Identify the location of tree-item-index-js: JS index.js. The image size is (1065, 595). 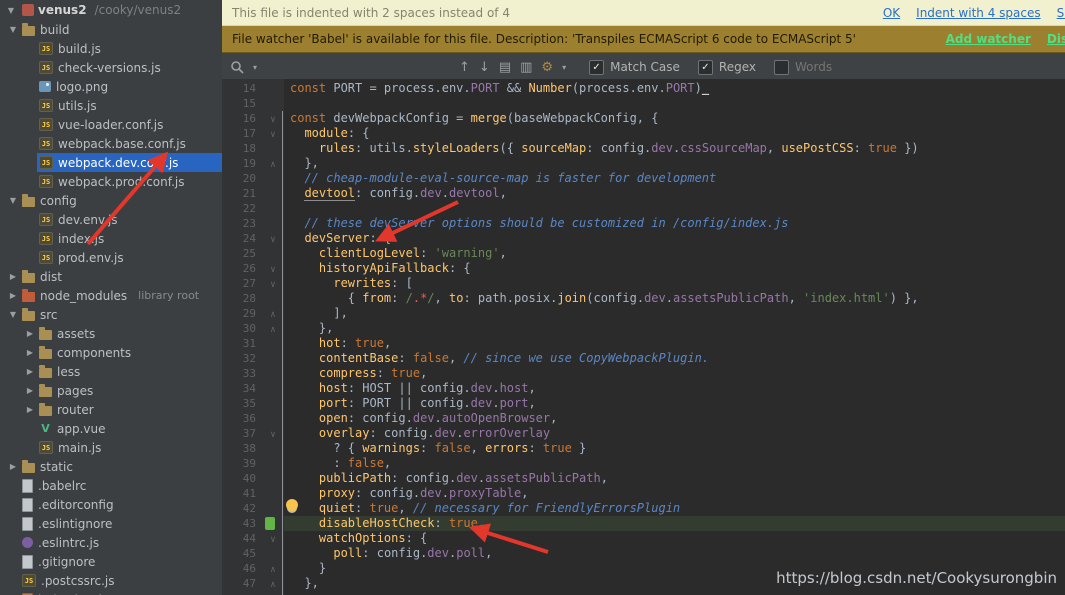
(111, 238).